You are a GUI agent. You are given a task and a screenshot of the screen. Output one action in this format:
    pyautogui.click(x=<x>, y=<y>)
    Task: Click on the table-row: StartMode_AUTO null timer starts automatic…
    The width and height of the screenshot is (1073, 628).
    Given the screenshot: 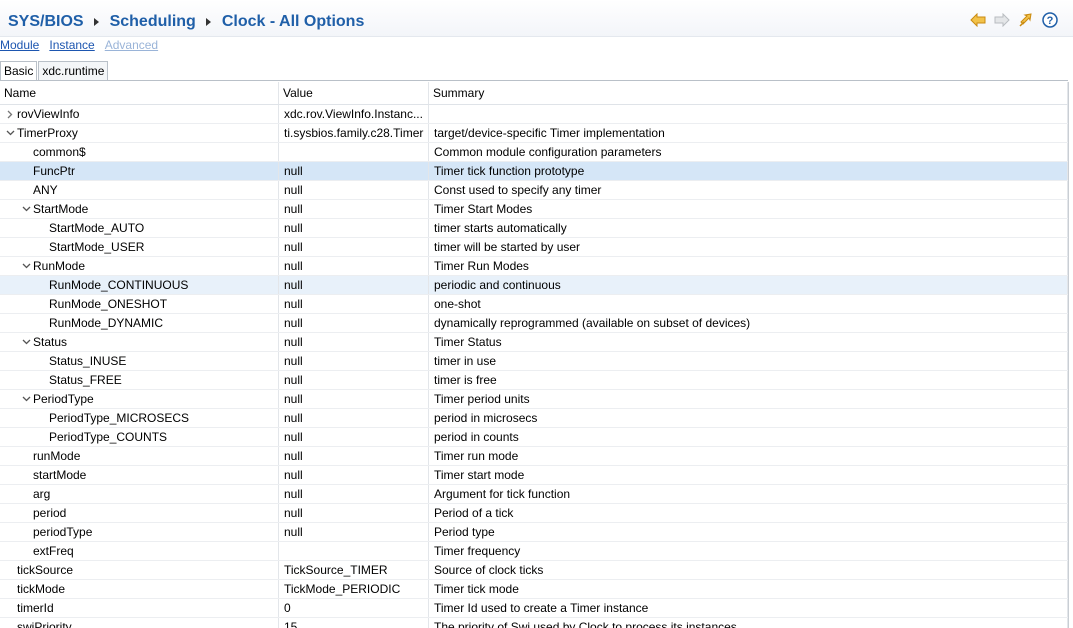 What is the action you would take?
    pyautogui.click(x=534, y=228)
    